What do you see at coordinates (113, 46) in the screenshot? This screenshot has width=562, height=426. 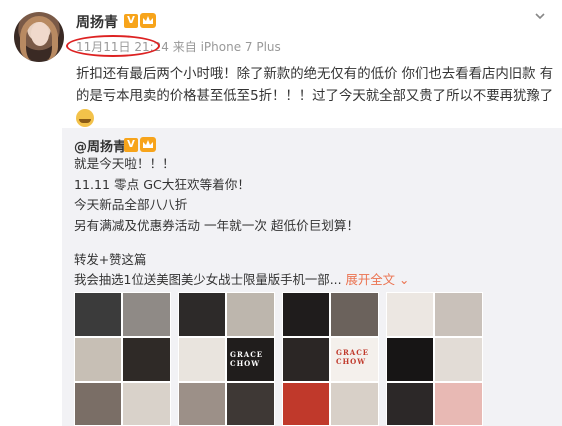 I see `highlight-circle` at bounding box center [113, 46].